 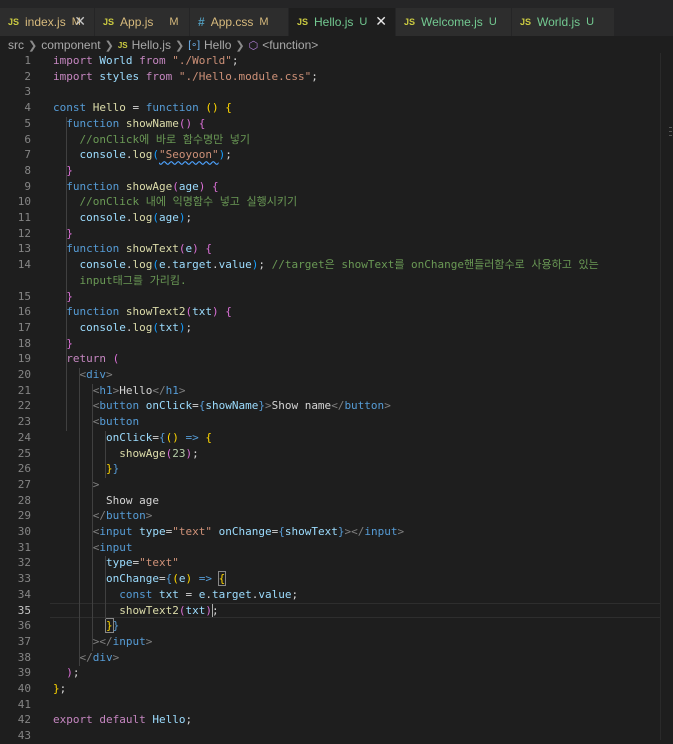 I want to click on line-number: 41, so click(x=24, y=704).